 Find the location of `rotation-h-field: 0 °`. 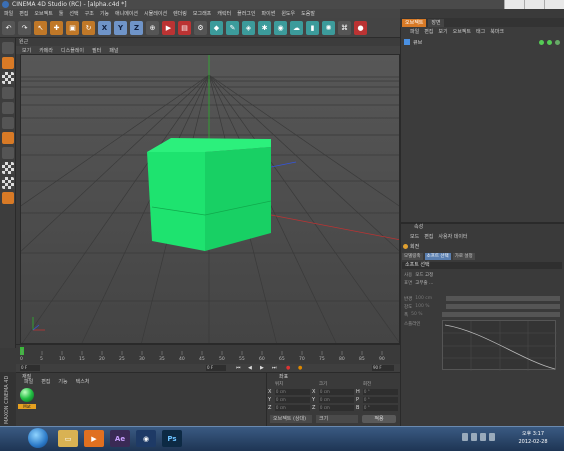

rotation-h-field: 0 ° is located at coordinates (380, 391).